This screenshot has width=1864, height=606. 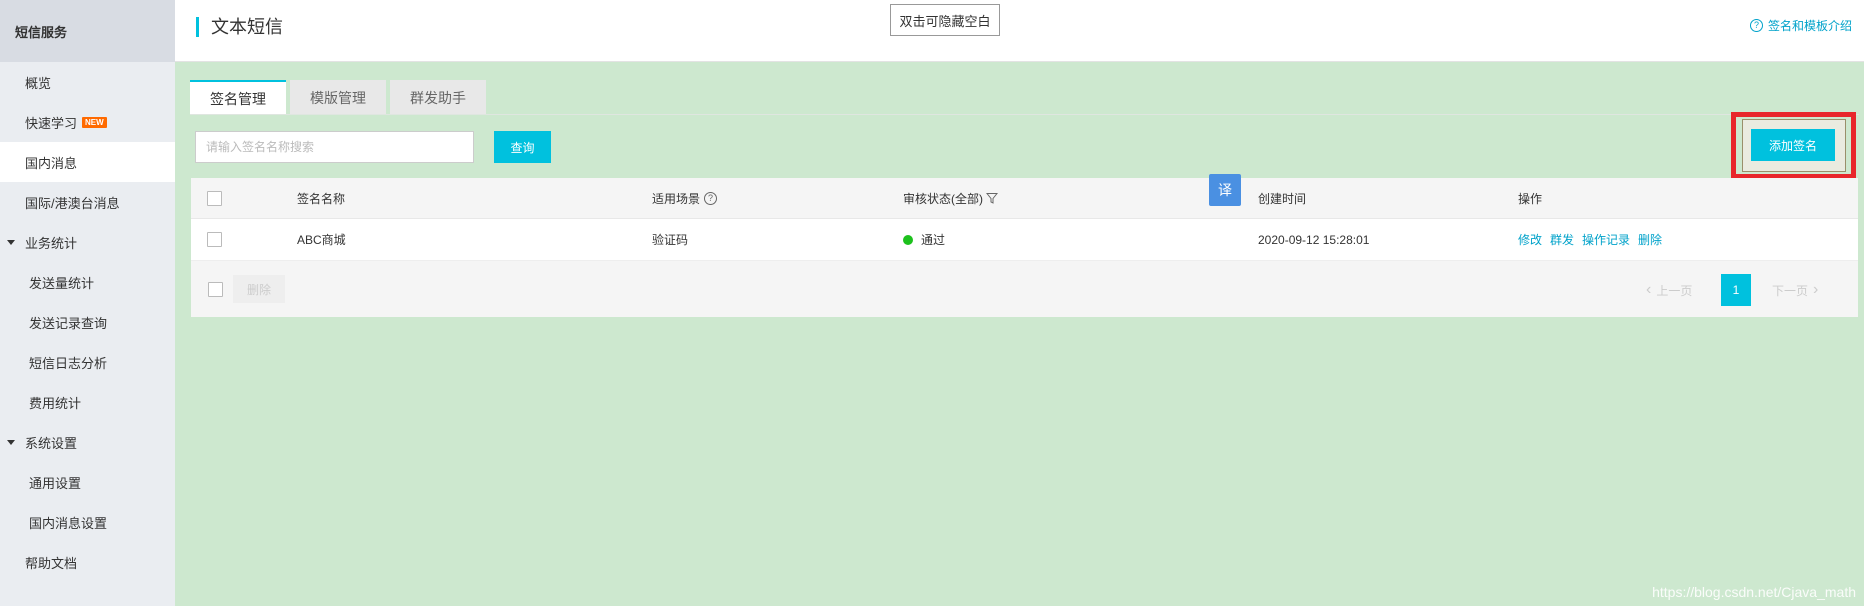 I want to click on hide-blank-button: 双击可隐藏空白, so click(x=945, y=20).